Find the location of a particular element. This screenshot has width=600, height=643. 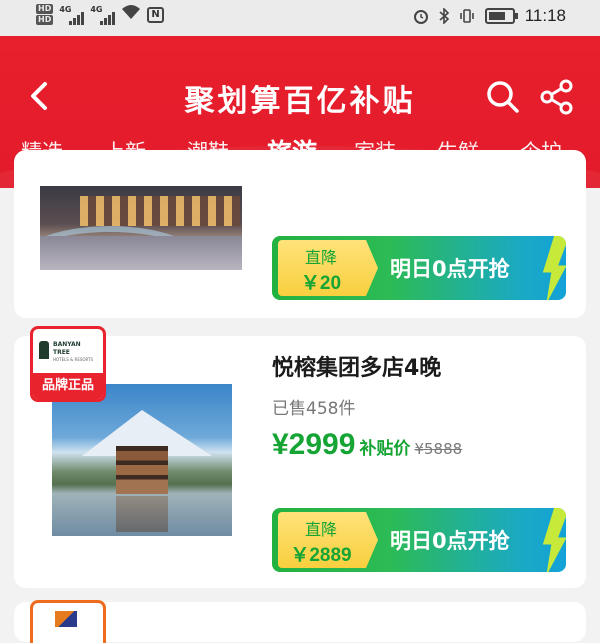

search-button is located at coordinates (503, 97).